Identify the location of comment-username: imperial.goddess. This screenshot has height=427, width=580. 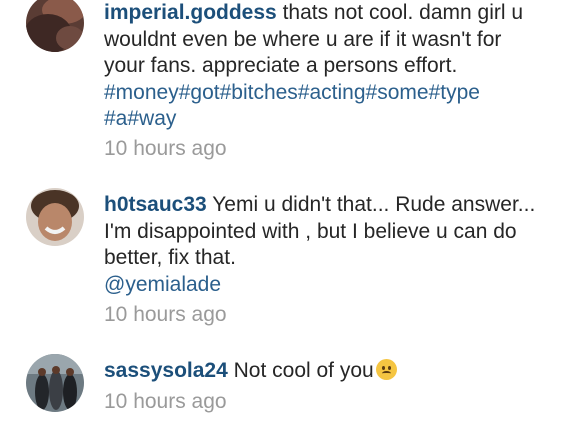
(190, 12).